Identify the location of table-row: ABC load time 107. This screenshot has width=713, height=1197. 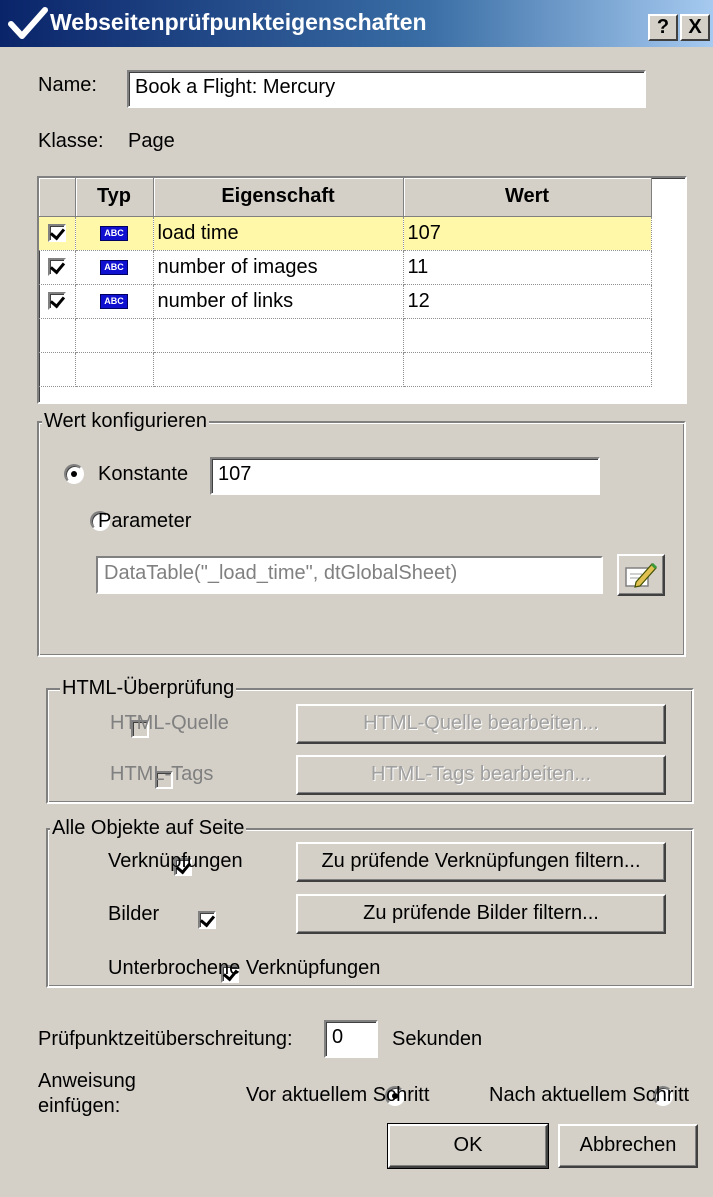
(345, 233).